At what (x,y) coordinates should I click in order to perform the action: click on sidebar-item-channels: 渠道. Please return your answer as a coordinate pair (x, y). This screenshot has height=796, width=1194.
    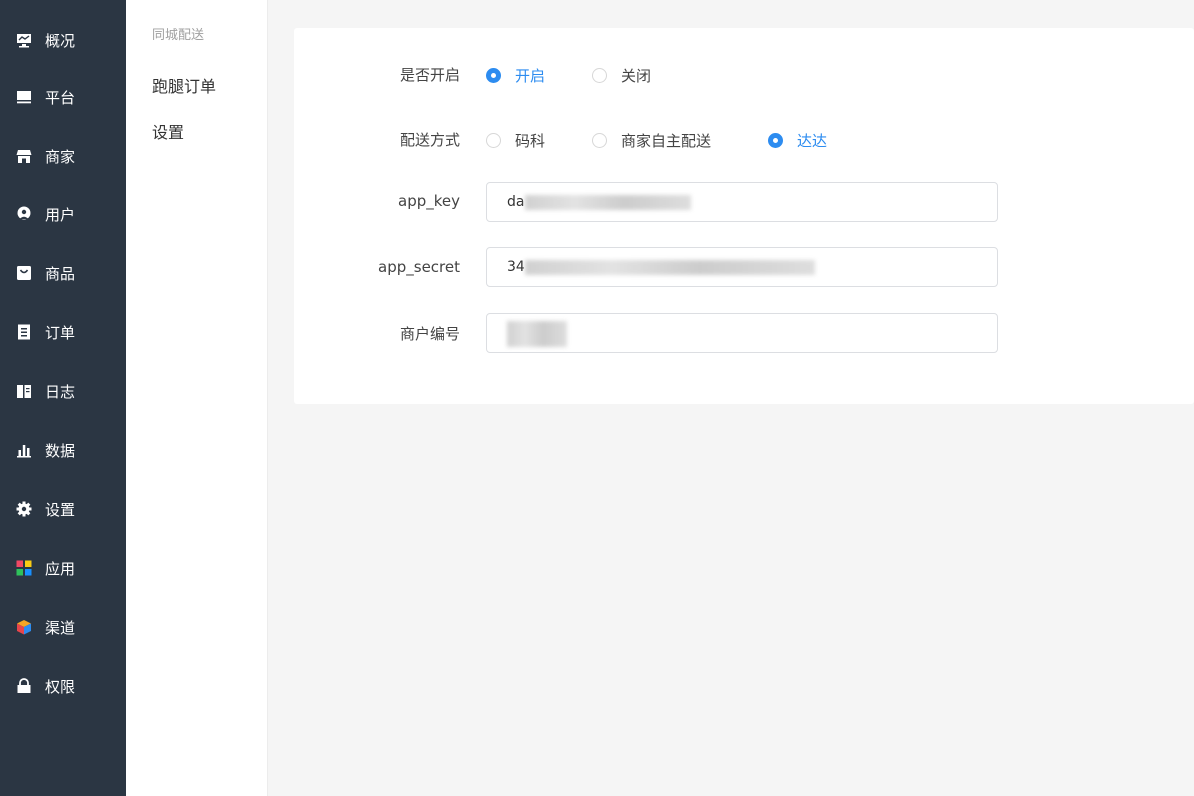
    Looking at the image, I should click on (63, 627).